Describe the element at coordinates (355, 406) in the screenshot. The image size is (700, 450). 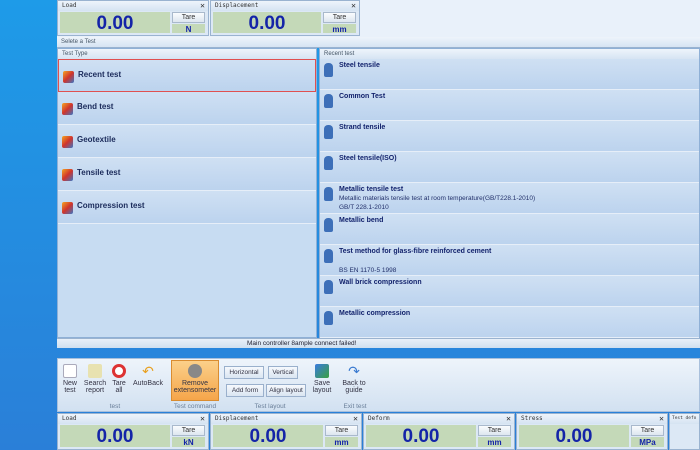
I see `group-label-exit-test: Exit test` at that location.